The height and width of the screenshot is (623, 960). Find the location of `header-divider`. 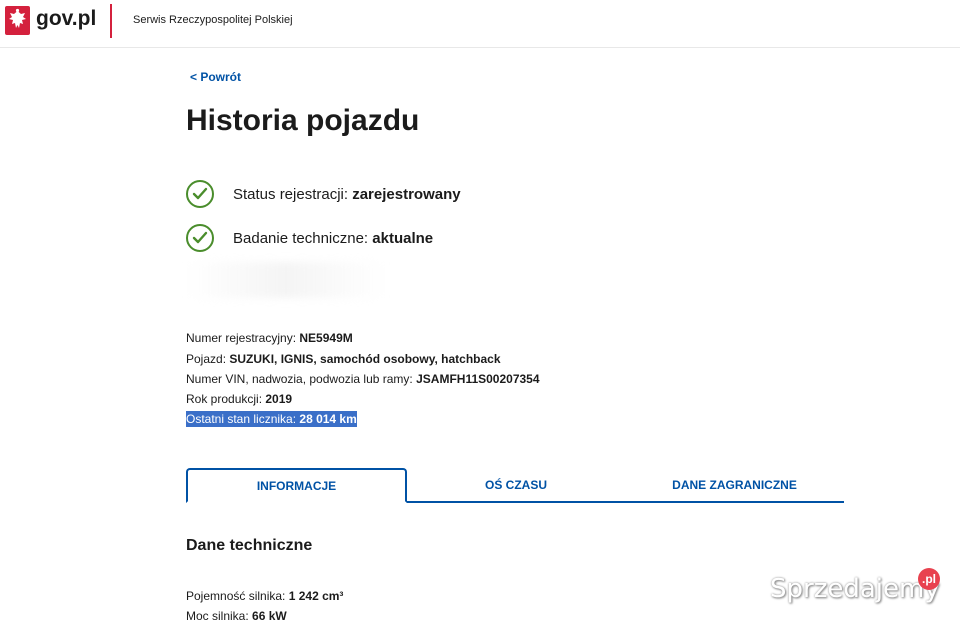

header-divider is located at coordinates (111, 21).